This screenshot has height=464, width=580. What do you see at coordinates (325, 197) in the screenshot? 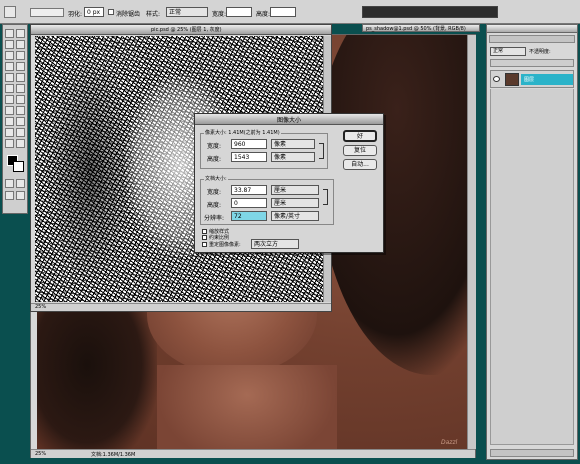
I see `doc-link-icon` at bounding box center [325, 197].